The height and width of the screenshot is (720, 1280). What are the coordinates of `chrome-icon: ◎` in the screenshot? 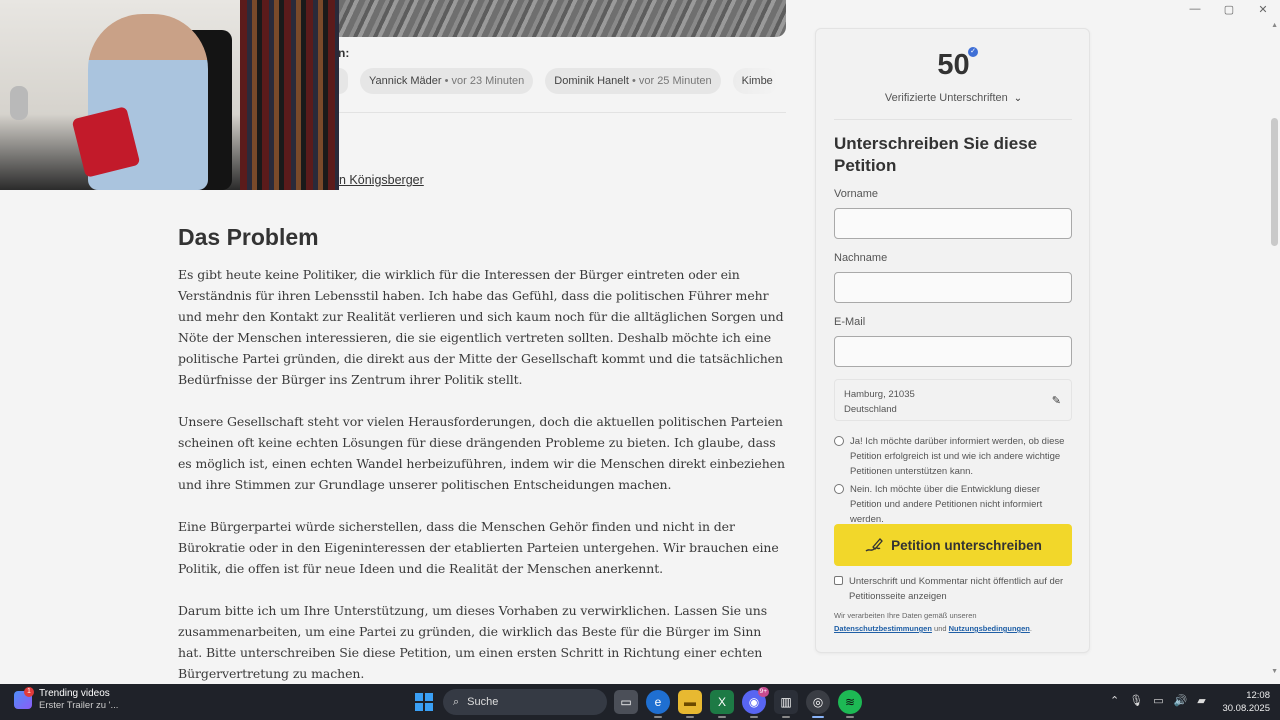 It's located at (818, 704).